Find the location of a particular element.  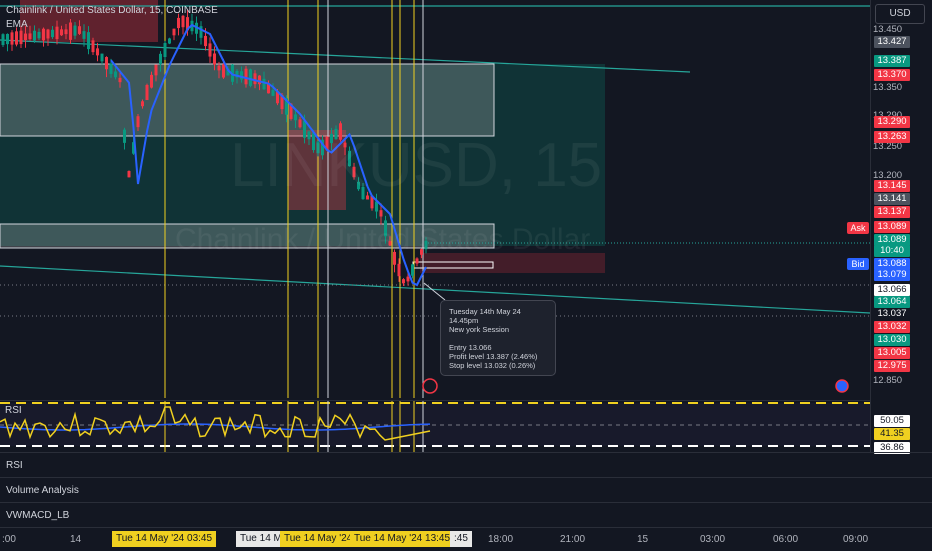

price-tag: 13.145 is located at coordinates (892, 186).